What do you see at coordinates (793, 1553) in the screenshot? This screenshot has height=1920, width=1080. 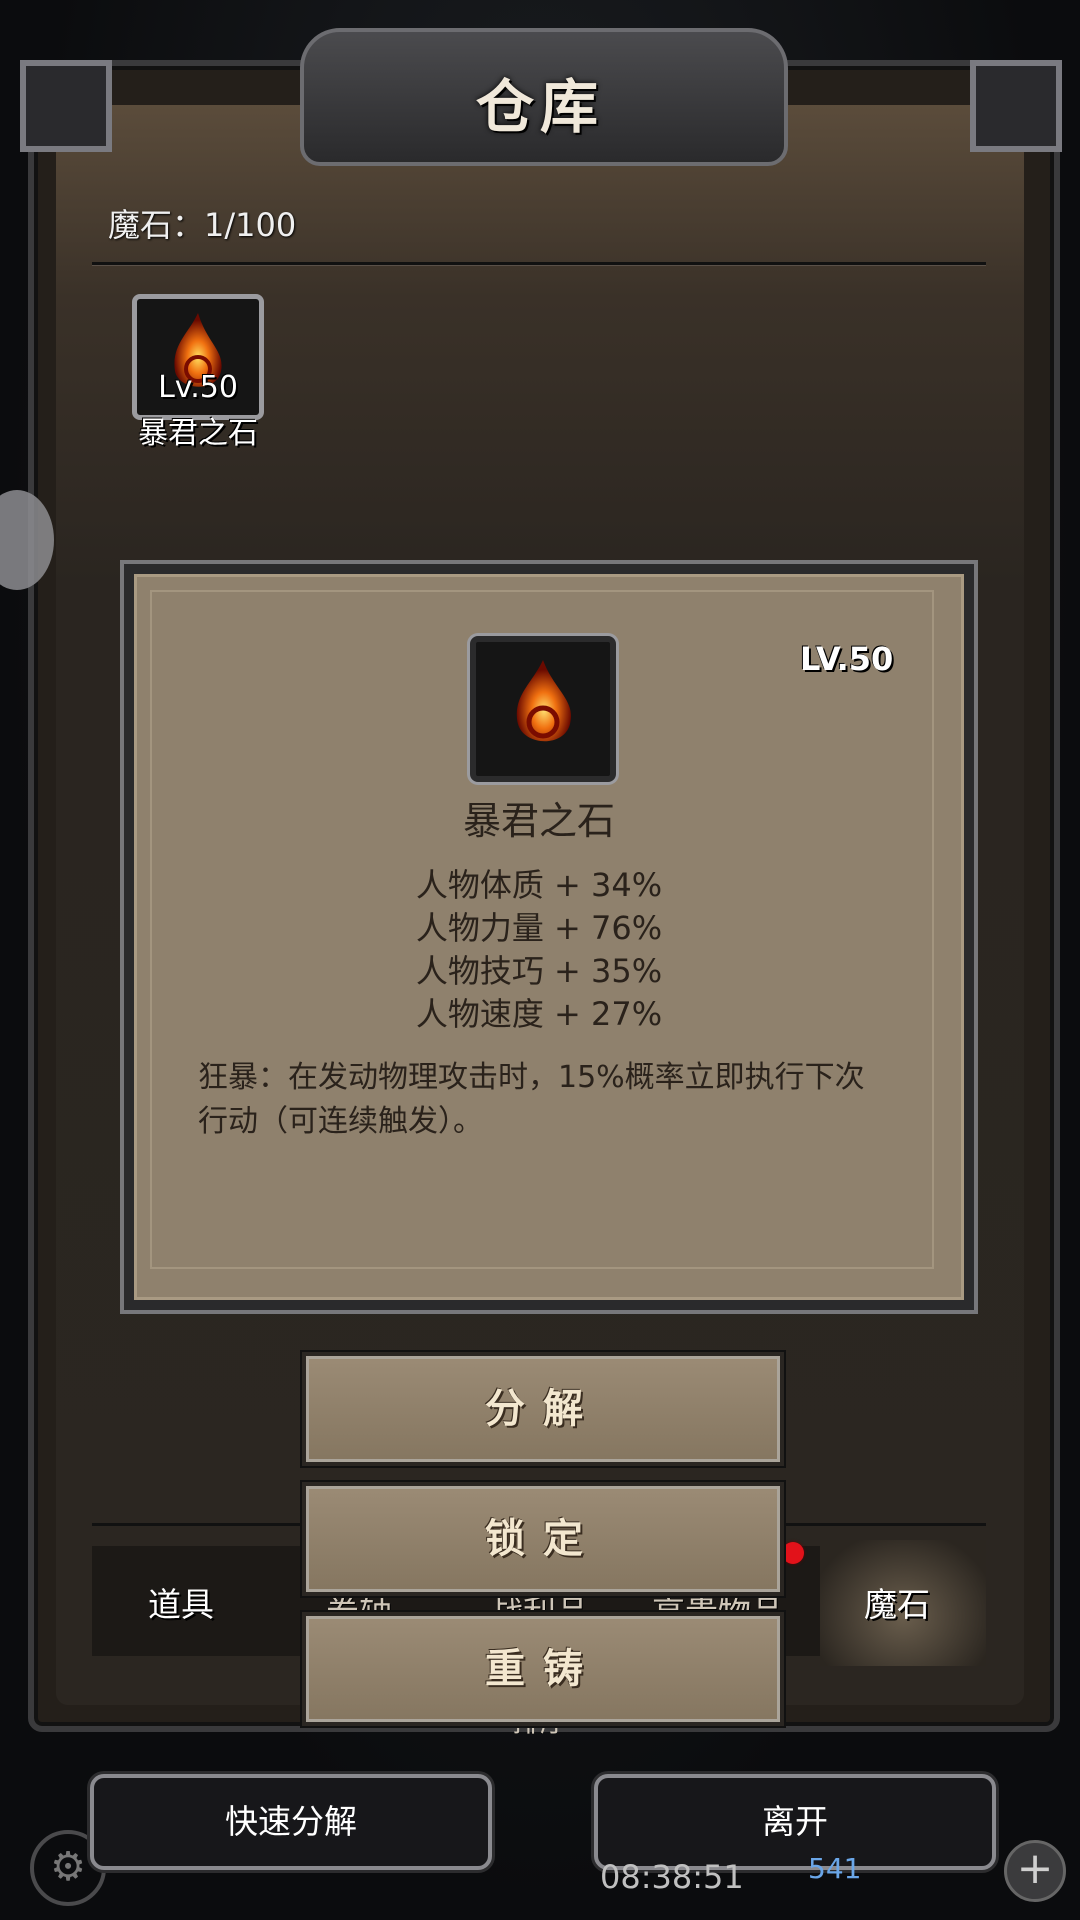 I see `notification-badge` at bounding box center [793, 1553].